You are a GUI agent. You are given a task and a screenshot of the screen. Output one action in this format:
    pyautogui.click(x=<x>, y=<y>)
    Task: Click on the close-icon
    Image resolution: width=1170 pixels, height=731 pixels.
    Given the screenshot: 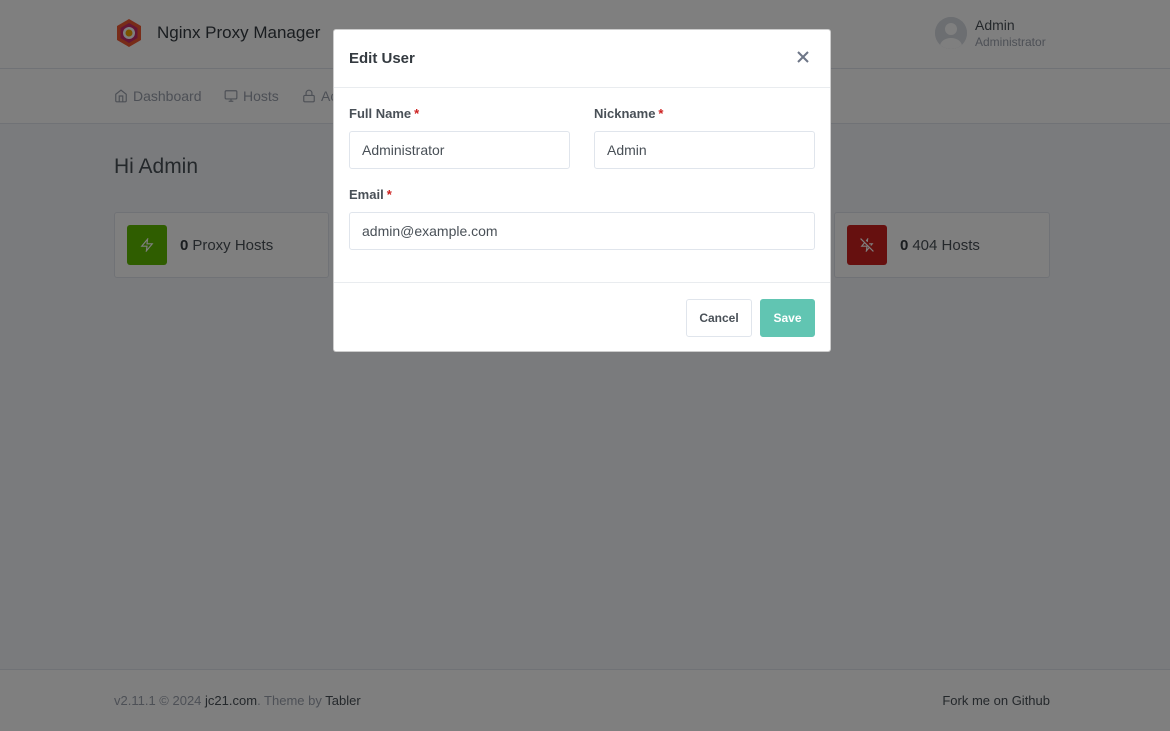 What is the action you would take?
    pyautogui.click(x=803, y=57)
    